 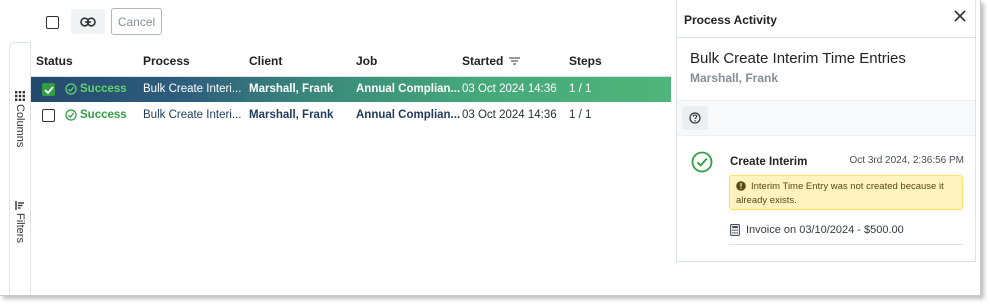 I want to click on column-header-process: Process, so click(x=166, y=61).